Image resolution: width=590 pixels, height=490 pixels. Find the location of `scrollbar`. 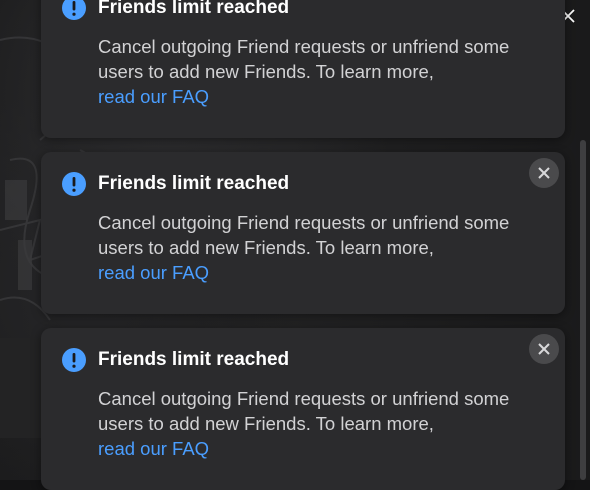

scrollbar is located at coordinates (583, 310).